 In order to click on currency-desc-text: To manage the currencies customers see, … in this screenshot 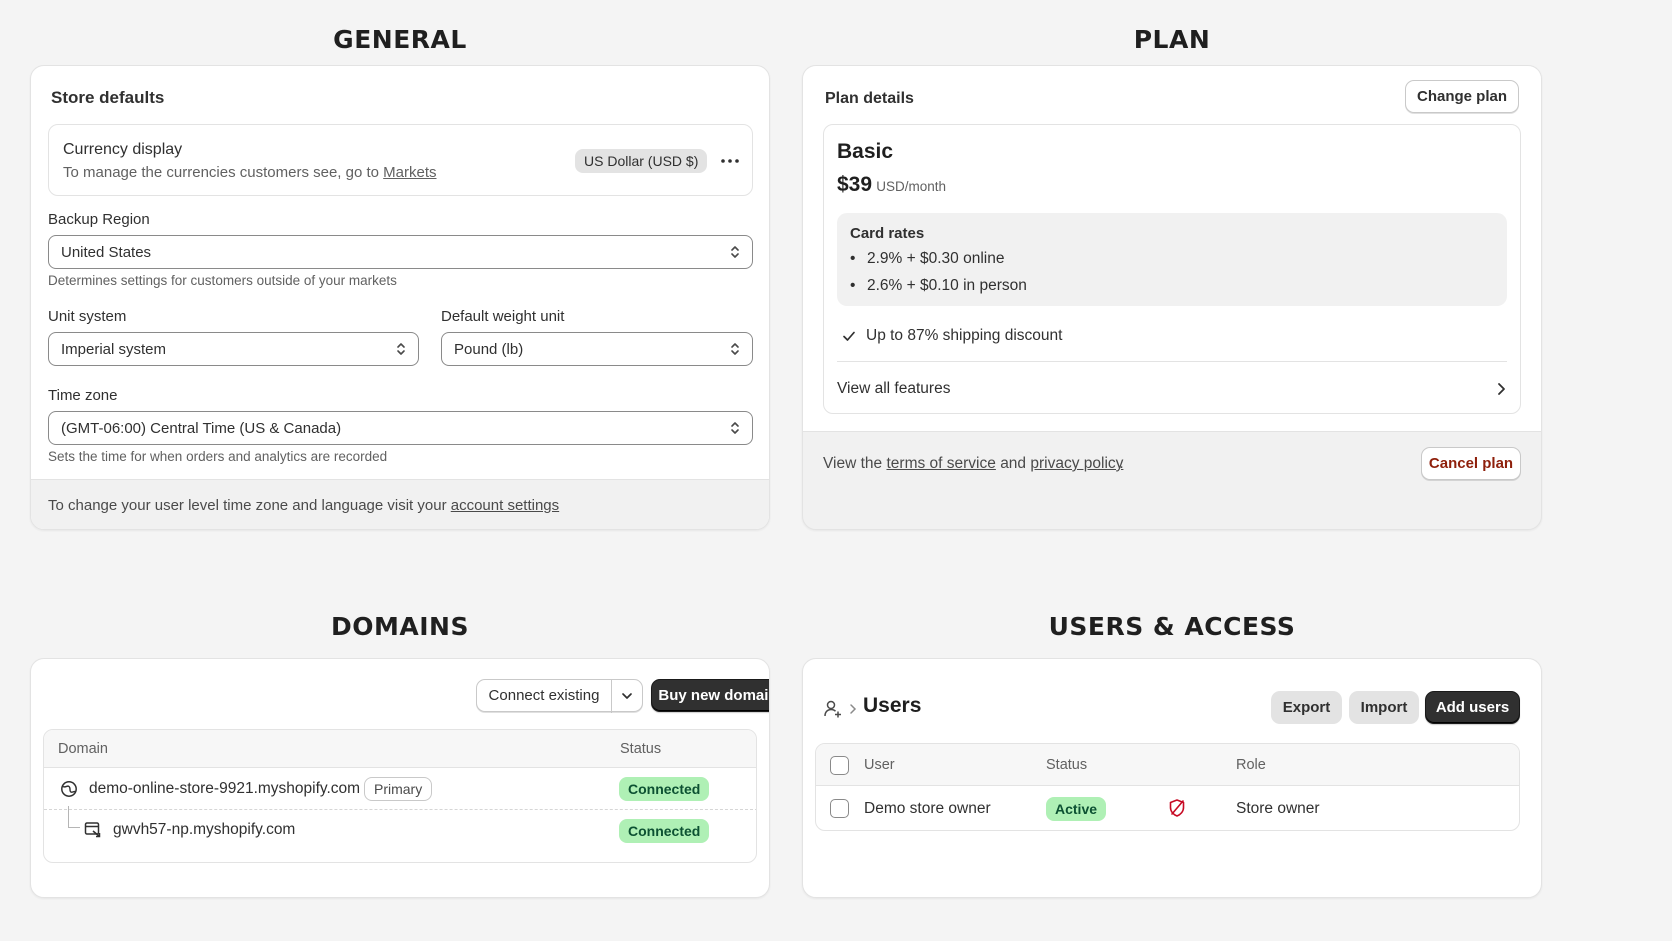, I will do `click(221, 172)`.